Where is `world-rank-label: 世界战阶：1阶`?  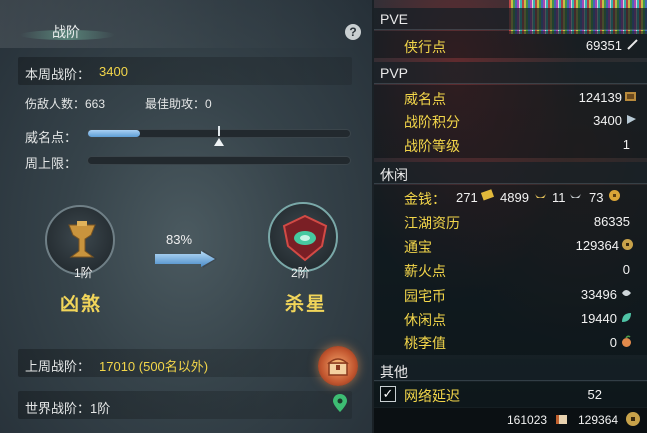 world-rank-label: 世界战阶：1阶 is located at coordinates (68, 408).